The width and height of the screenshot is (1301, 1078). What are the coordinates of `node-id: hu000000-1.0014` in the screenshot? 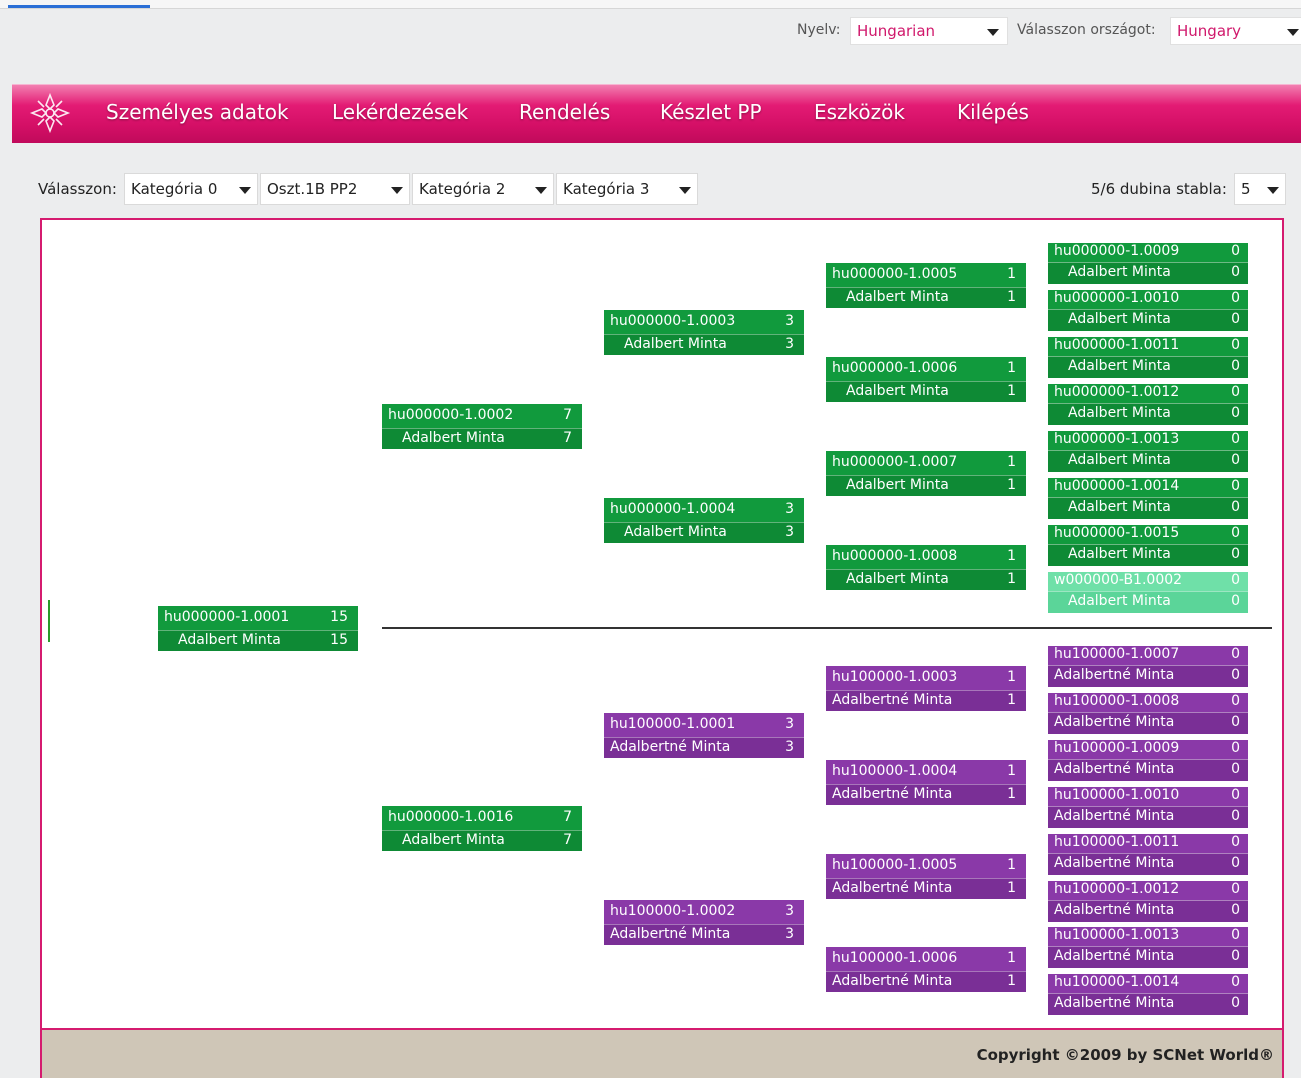 It's located at (1117, 486).